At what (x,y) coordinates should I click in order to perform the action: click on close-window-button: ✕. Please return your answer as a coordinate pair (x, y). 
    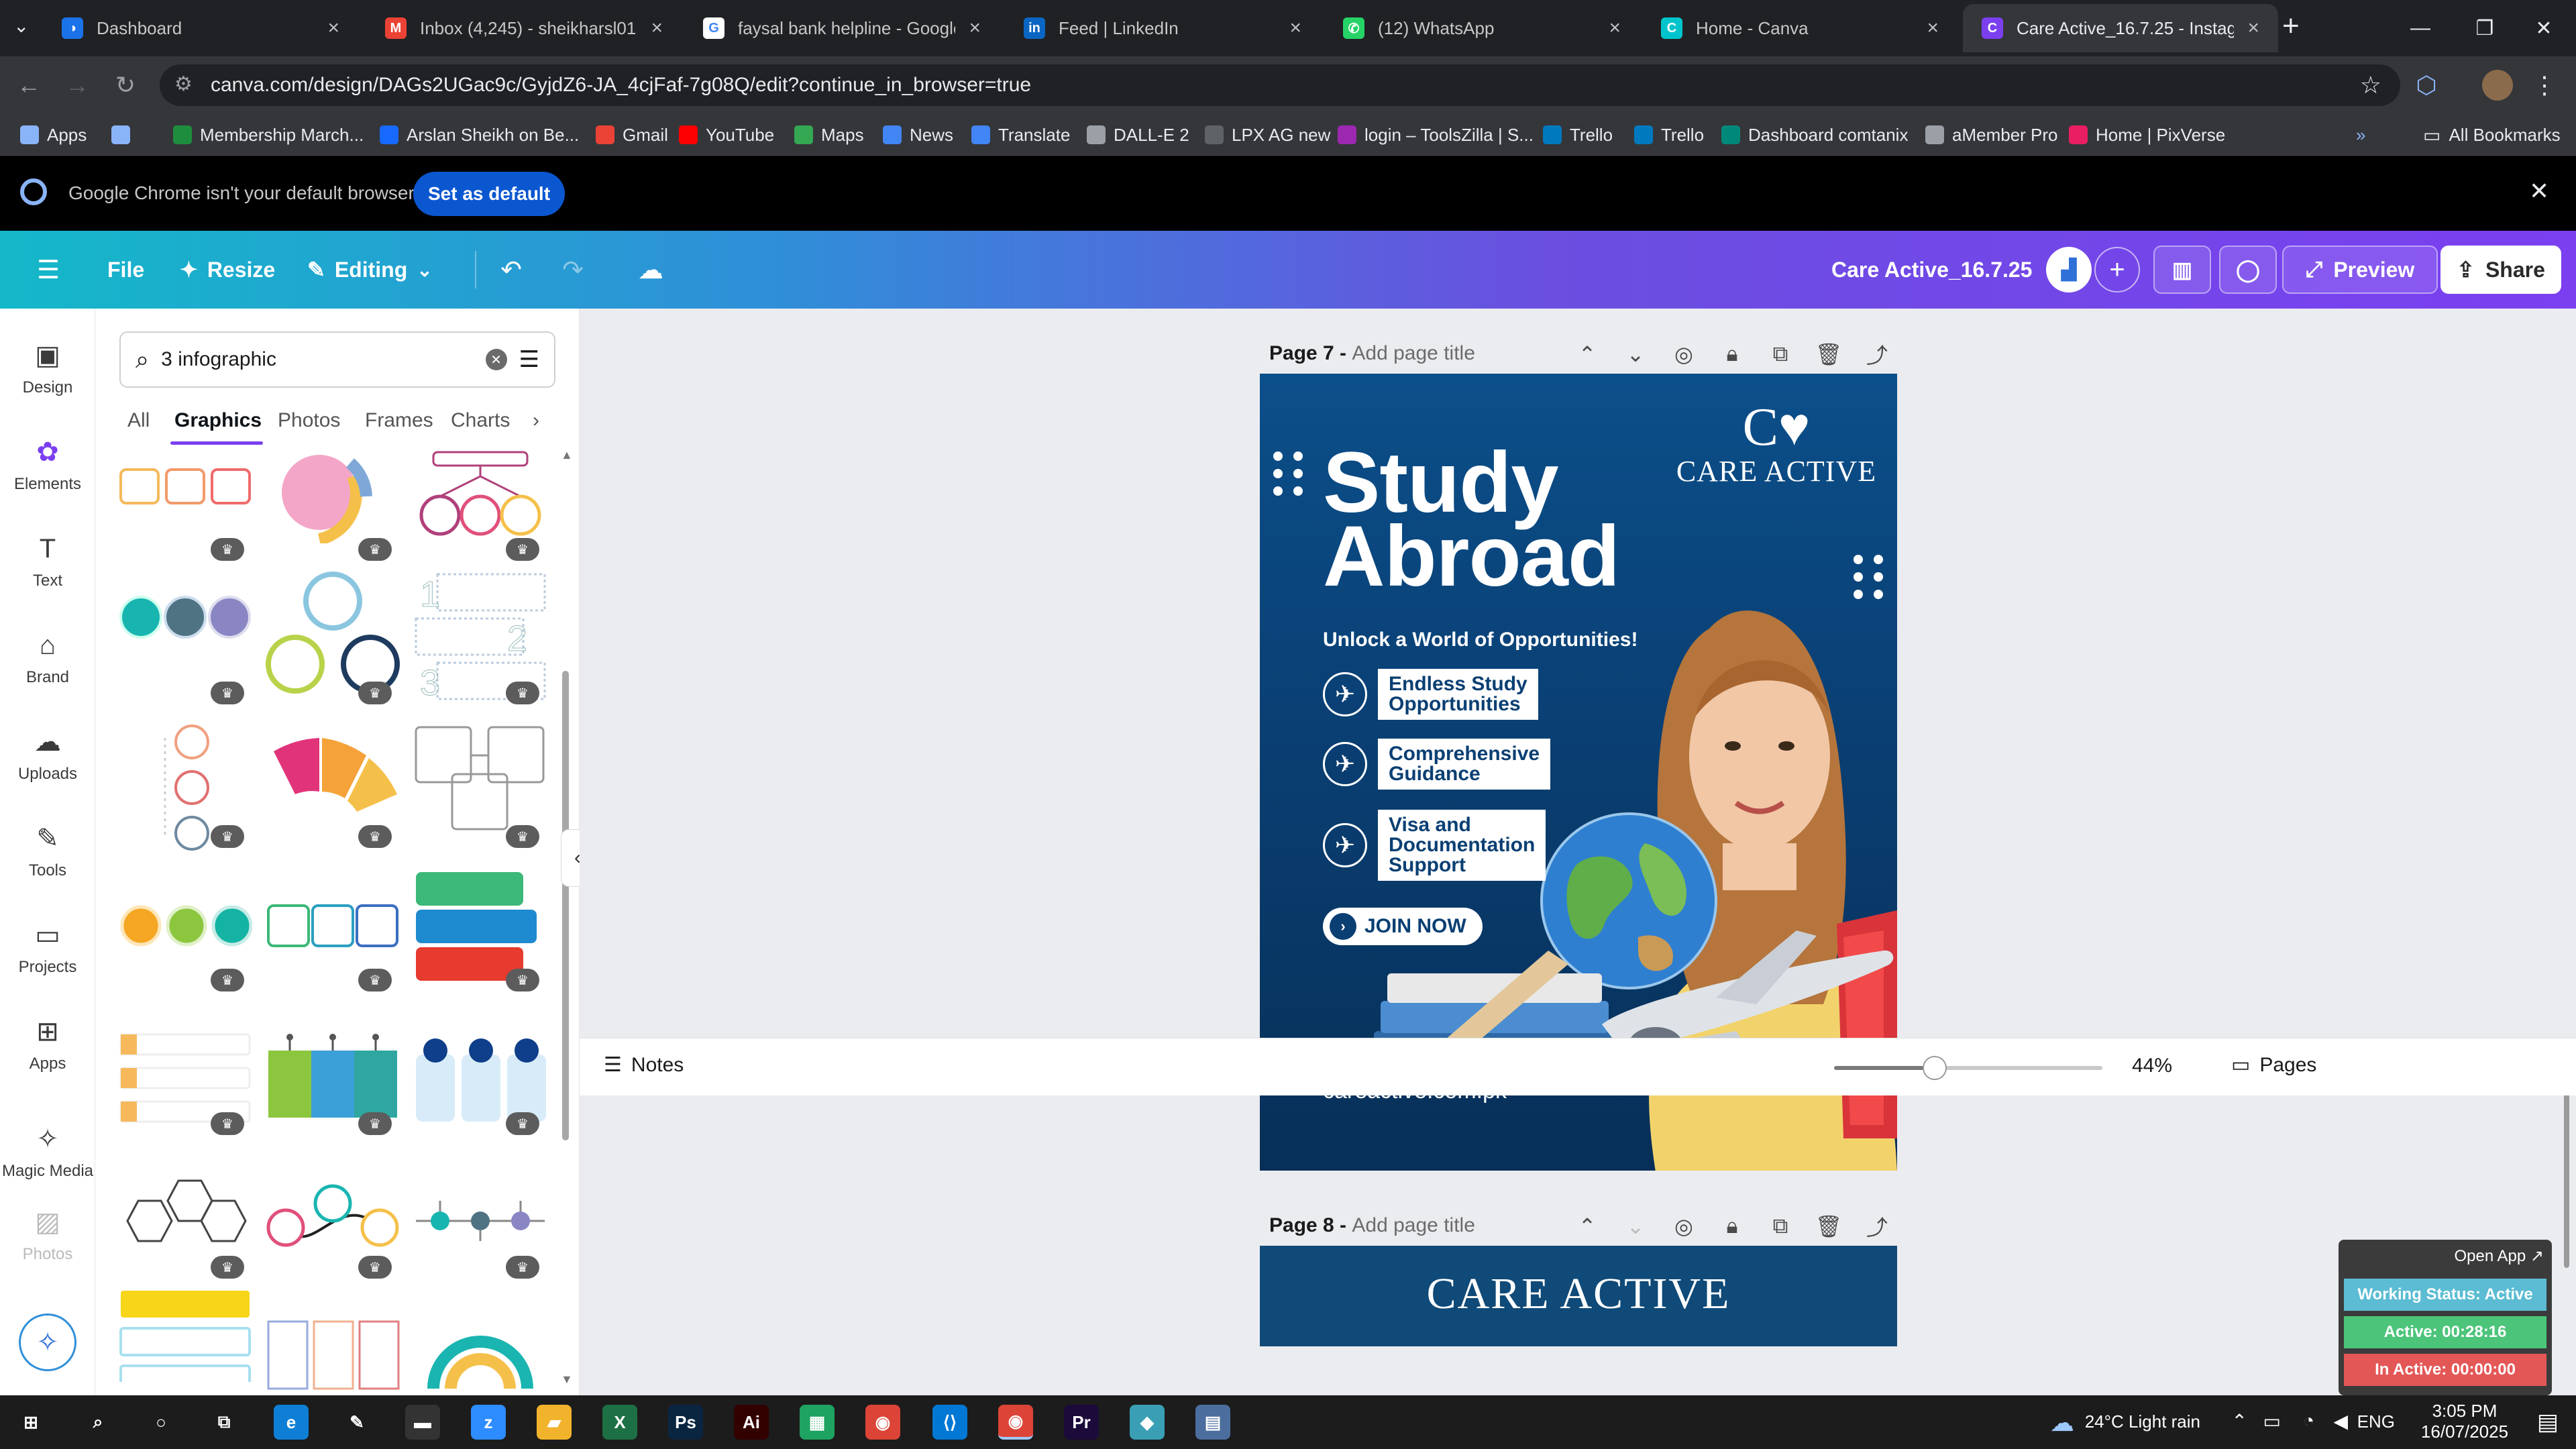
    Looking at the image, I should click on (2544, 28).